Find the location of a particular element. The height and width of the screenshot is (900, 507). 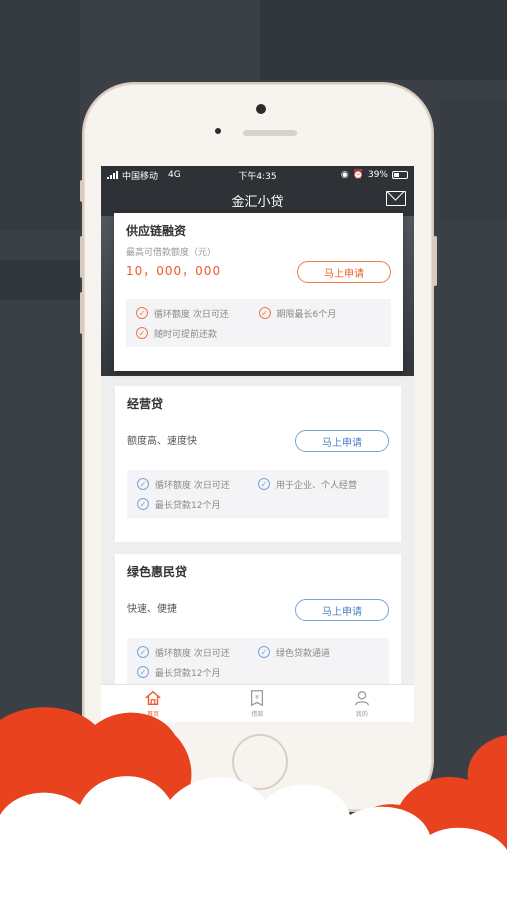

tab-bar: 首页 ¥ 借款 我的 is located at coordinates (257, 703).